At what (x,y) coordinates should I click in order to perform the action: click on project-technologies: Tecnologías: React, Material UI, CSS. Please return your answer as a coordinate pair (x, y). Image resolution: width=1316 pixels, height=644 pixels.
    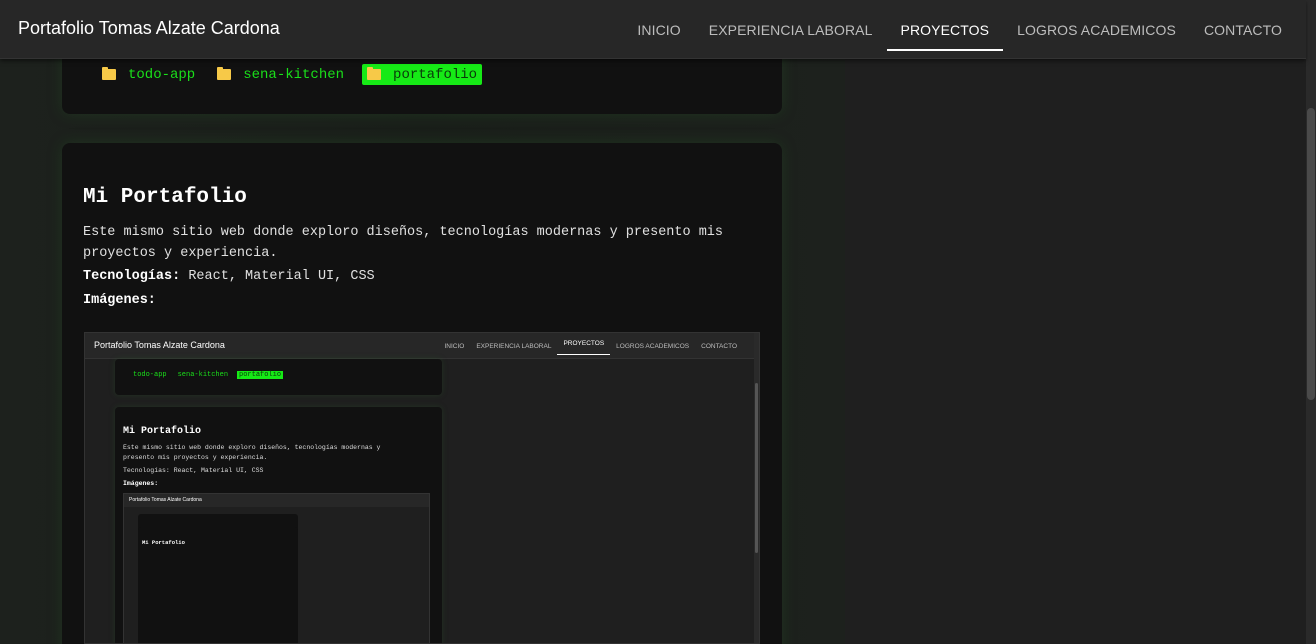
    Looking at the image, I should click on (229, 276).